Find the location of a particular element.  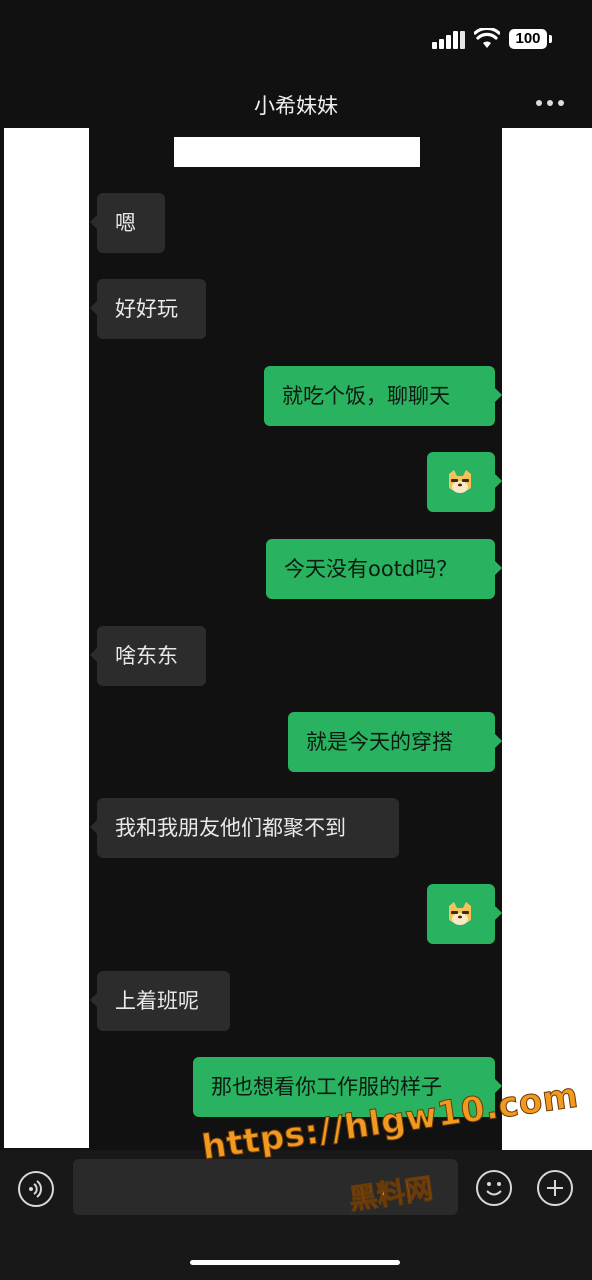

redaction-top is located at coordinates (297, 152).